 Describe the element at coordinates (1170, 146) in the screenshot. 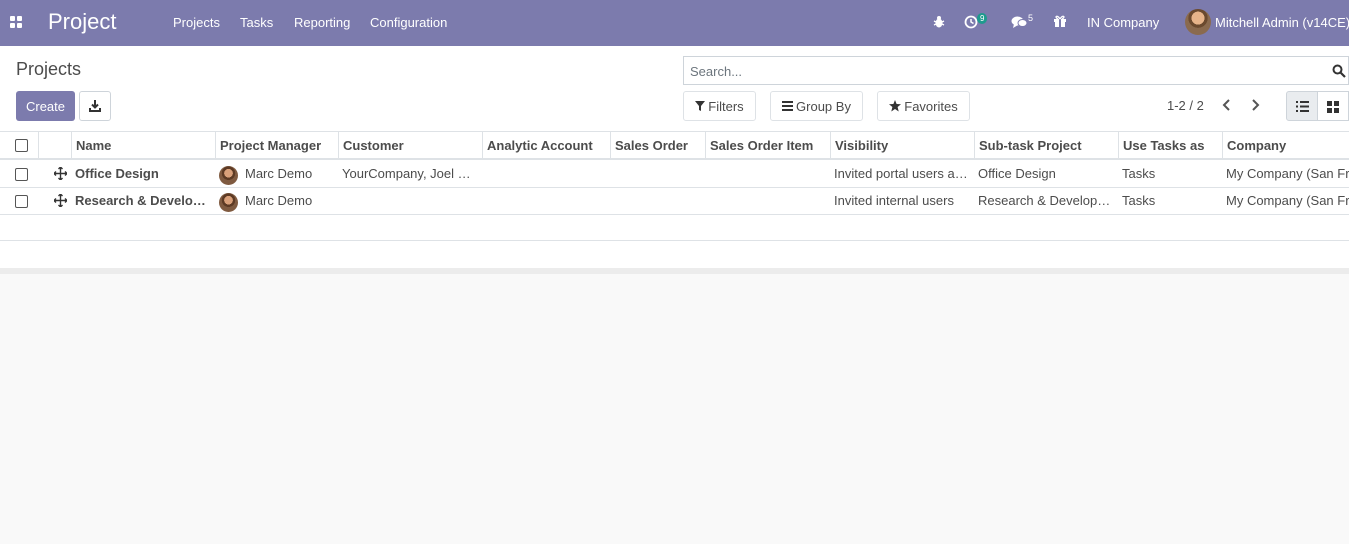

I see `column-header-use-tasks-as: Use Tasks as` at that location.